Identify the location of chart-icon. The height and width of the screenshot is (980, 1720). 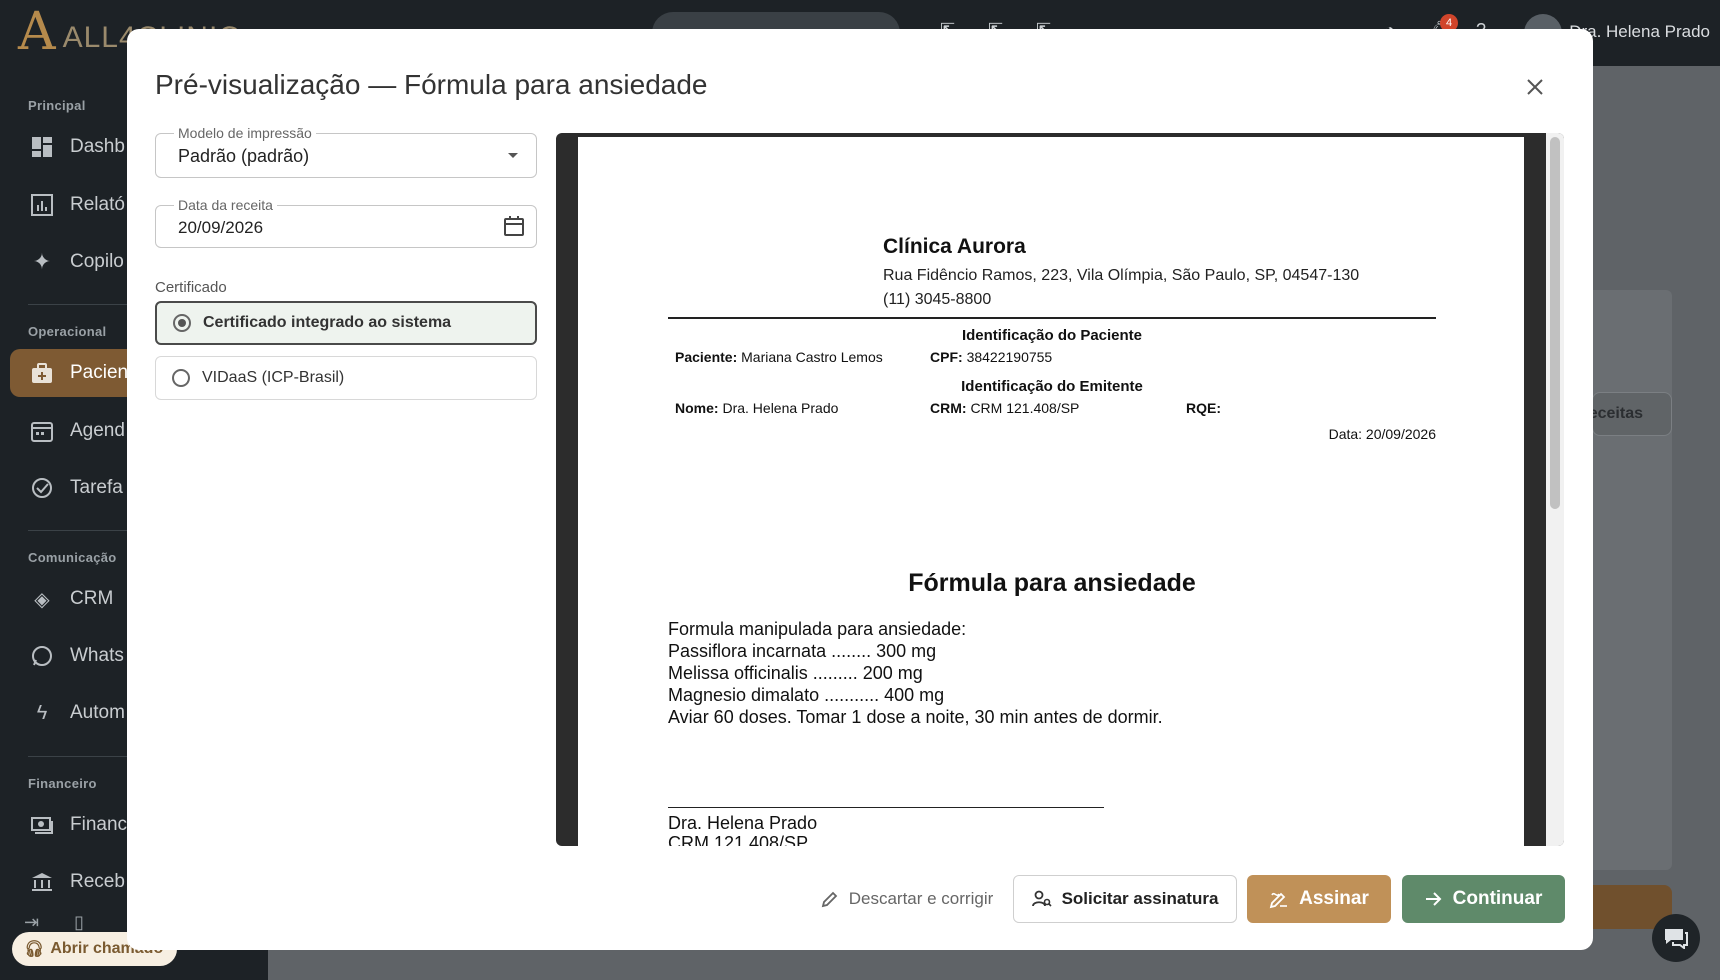
(42, 205).